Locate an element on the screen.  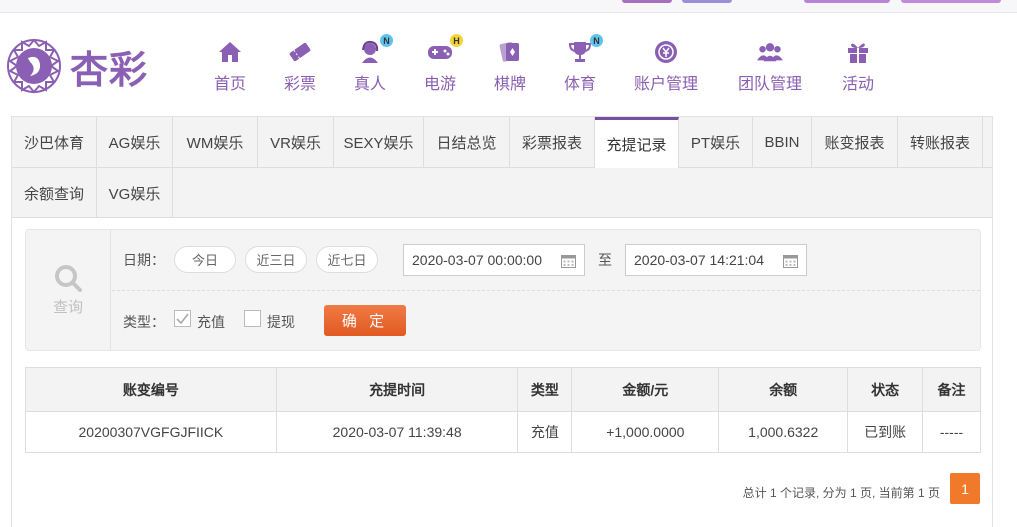
checkmark-icon is located at coordinates (182, 319).